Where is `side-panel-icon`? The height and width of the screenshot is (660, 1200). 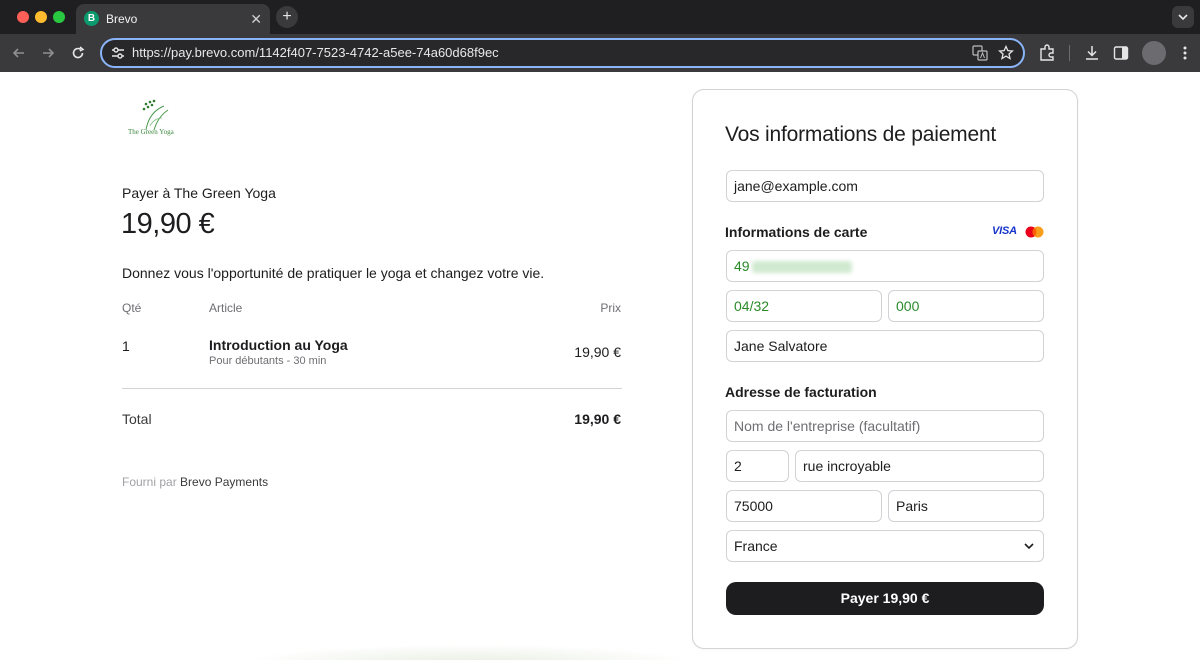
side-panel-icon is located at coordinates (1121, 53).